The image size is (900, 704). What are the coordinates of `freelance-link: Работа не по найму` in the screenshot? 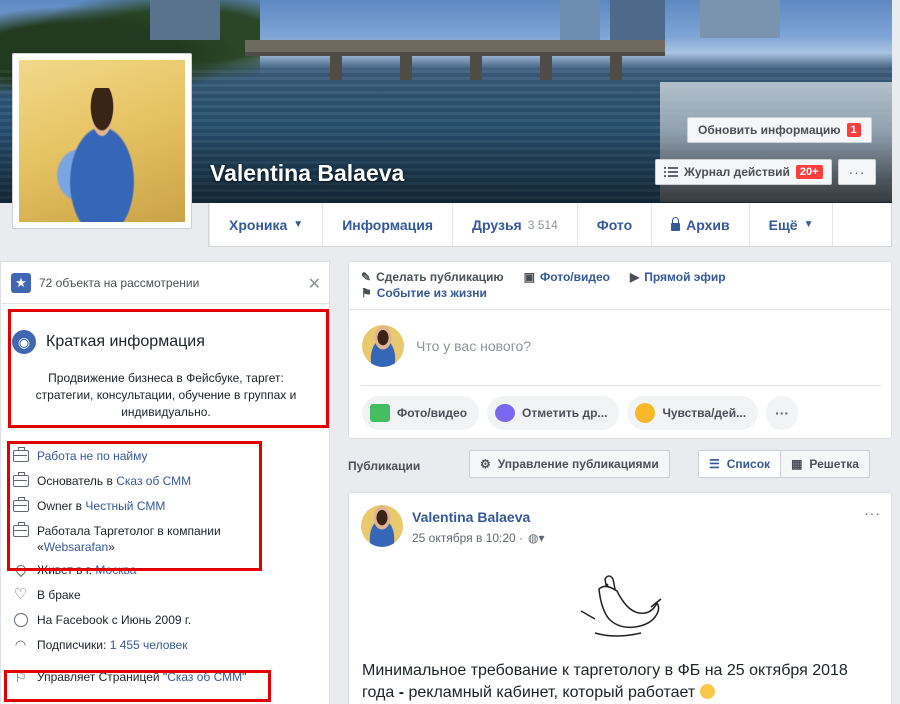 It's located at (92, 456).